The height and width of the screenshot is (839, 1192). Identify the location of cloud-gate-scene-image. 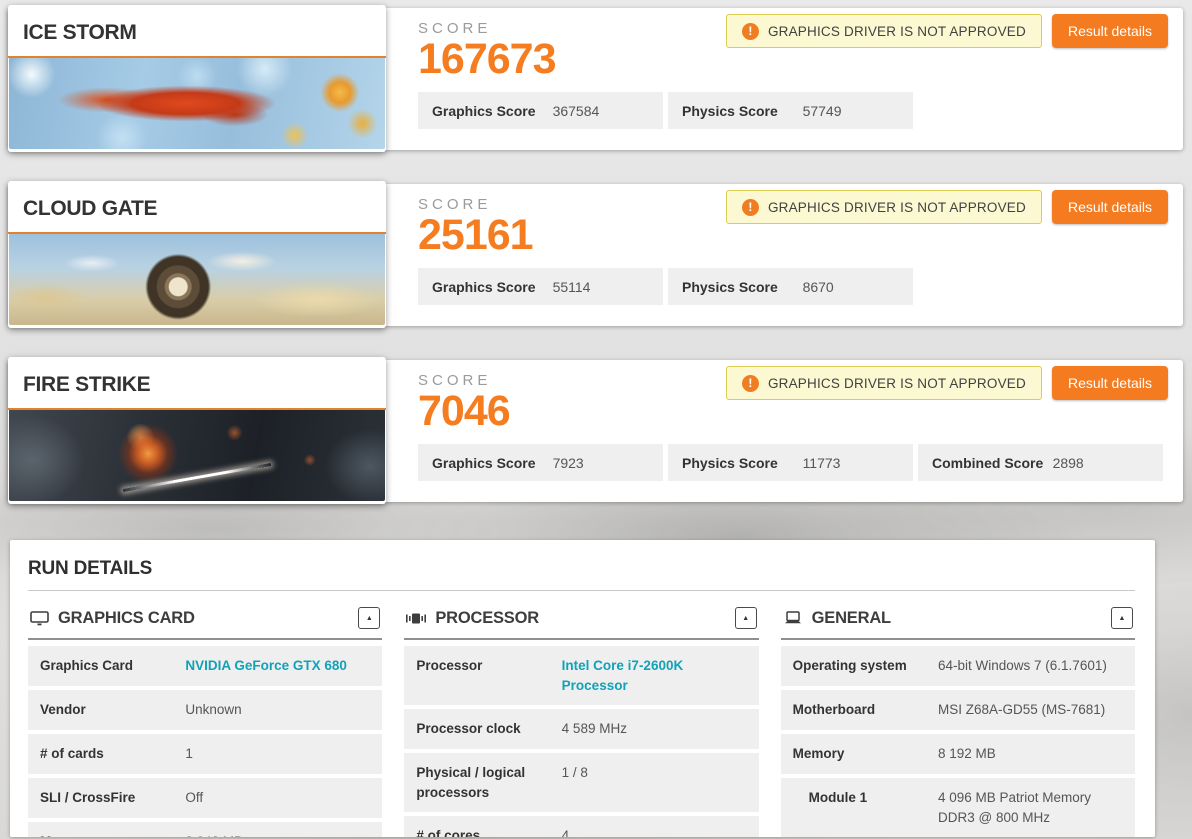
(197, 279).